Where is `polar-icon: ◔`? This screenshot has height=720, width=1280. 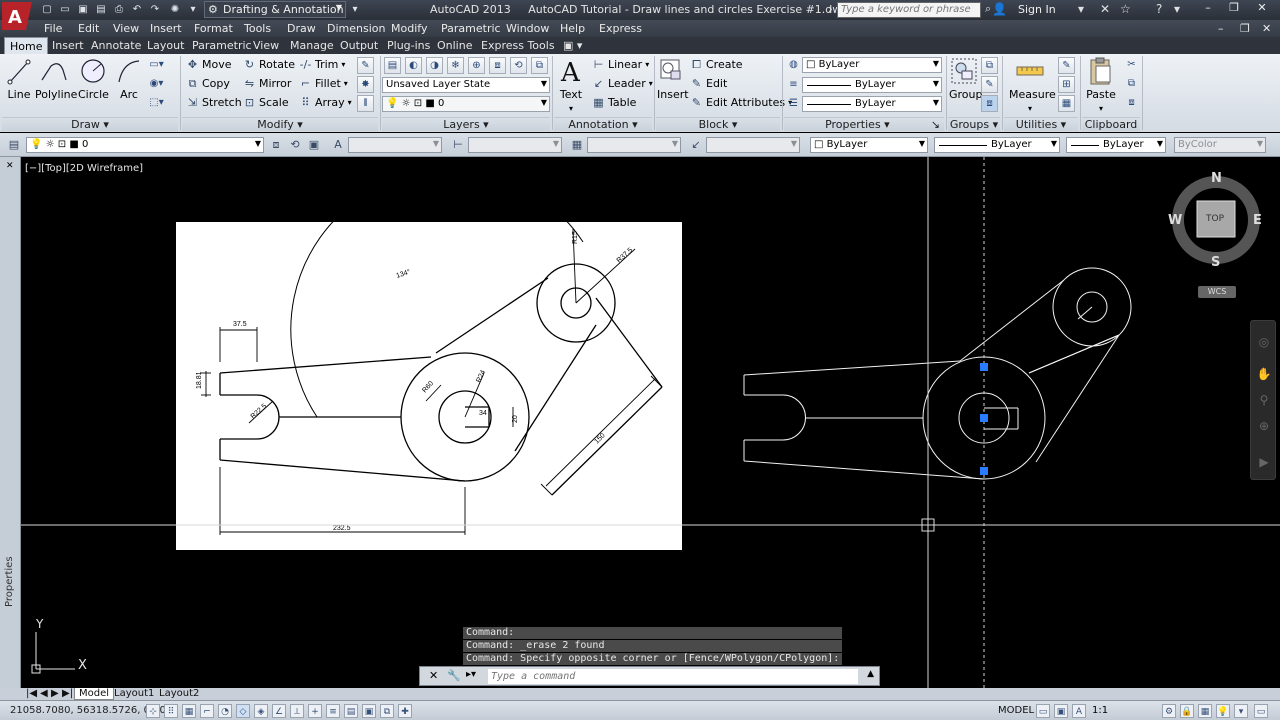
polar-icon: ◔ is located at coordinates (225, 711).